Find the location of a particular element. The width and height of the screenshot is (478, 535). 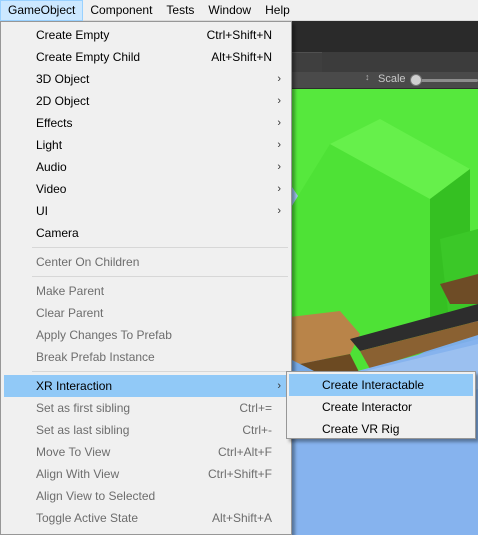

submenu-item-create-interactor: Create Interactor is located at coordinates (381, 407).